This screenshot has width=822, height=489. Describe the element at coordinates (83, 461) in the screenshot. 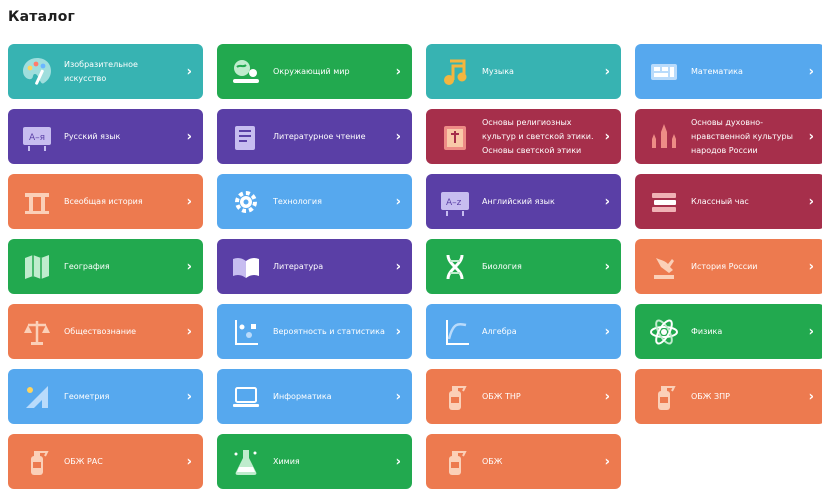

I see `subject-card-label: ОБЖ РАС` at that location.